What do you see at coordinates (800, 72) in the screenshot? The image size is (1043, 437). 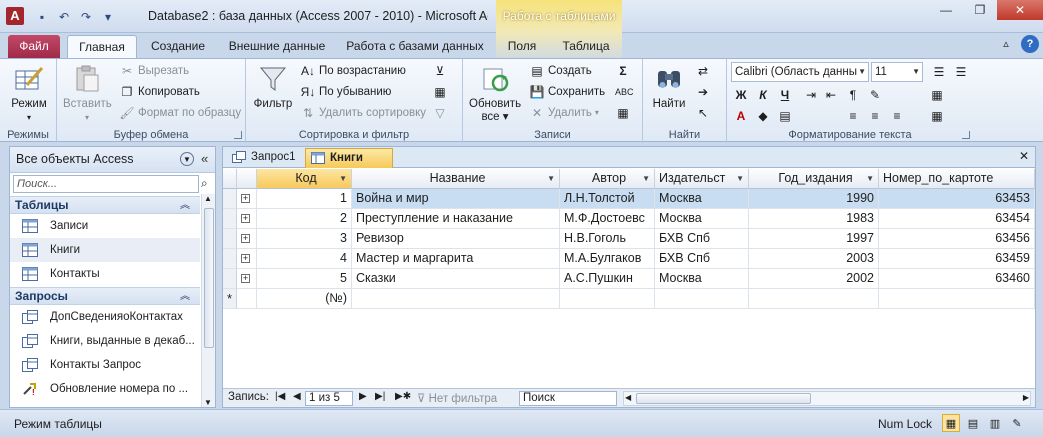 I see `font-family-select: Calibri (Область данны ▼` at bounding box center [800, 72].